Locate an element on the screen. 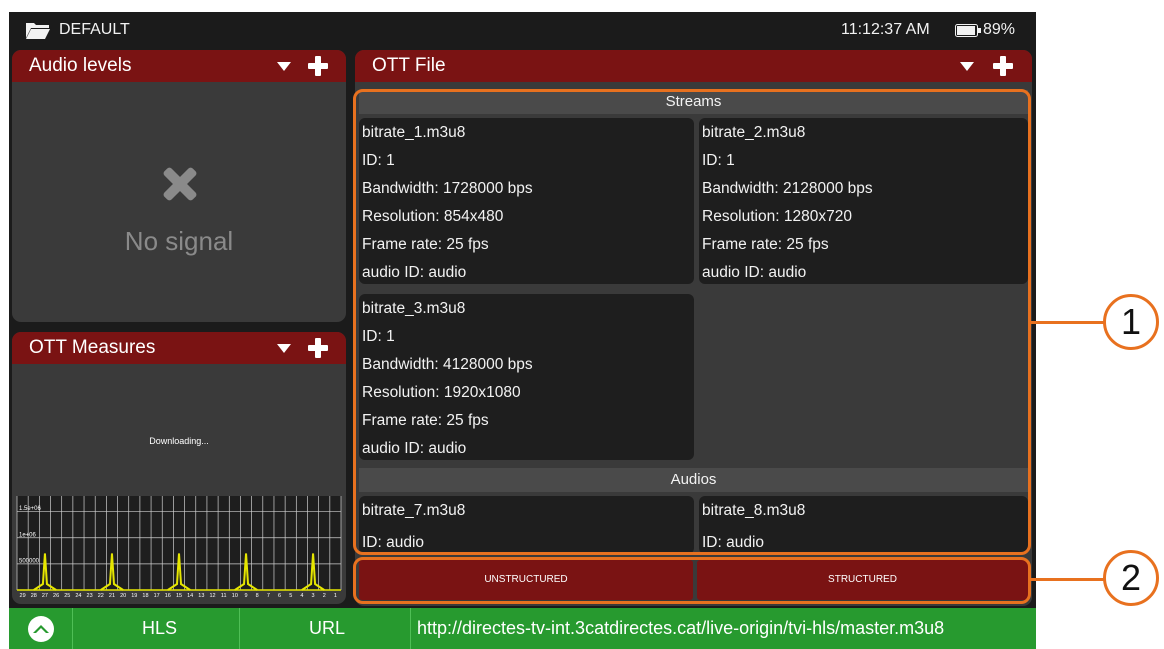 The width and height of the screenshot is (1164, 649). callout-2-marker: 2 is located at coordinates (1131, 578).